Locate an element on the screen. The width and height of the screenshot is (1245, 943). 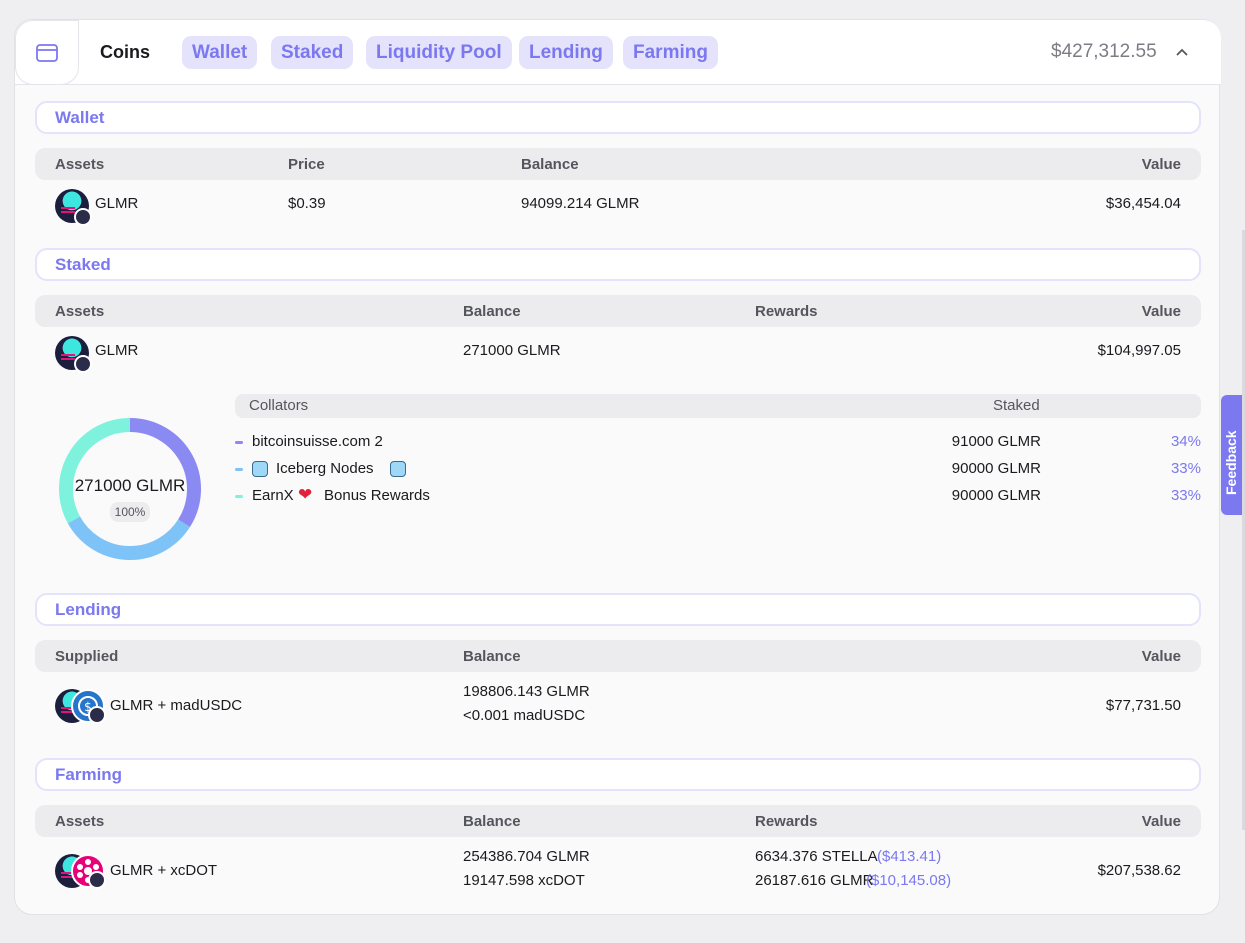
asset-balance-2: 19147.598 xcDOT is located at coordinates (524, 880).